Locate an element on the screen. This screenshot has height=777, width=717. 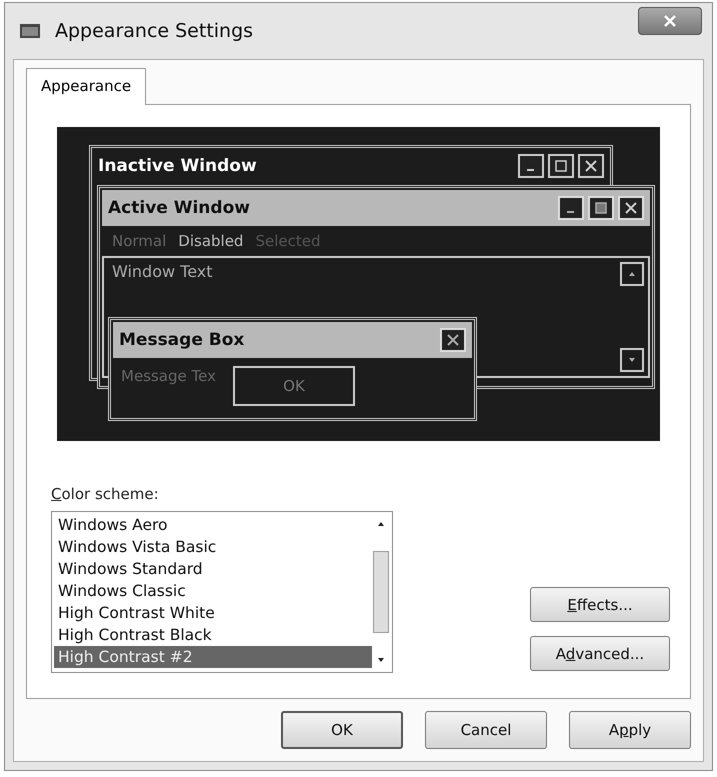
window-text: Window Text is located at coordinates (162, 271).